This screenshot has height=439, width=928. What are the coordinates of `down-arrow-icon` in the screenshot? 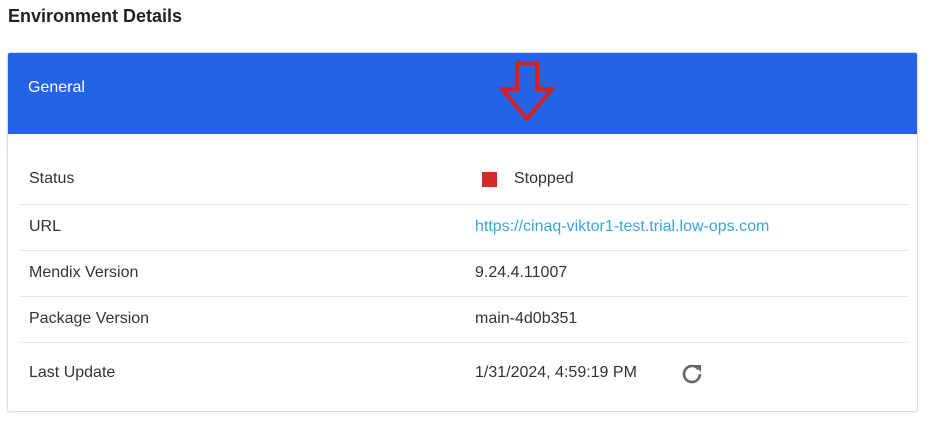 It's located at (527, 92).